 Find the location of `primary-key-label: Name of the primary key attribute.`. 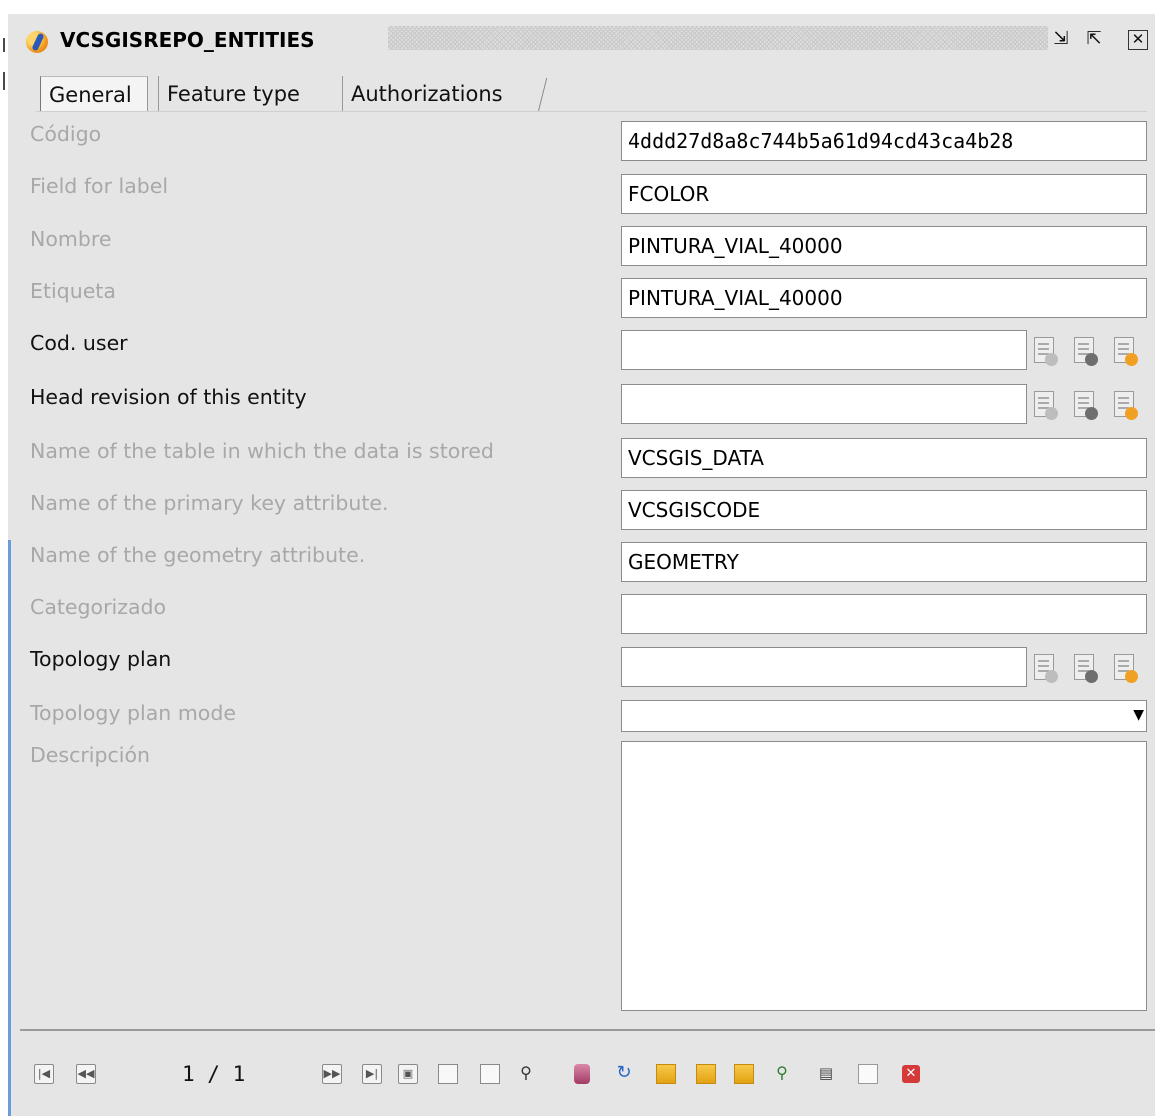

primary-key-label: Name of the primary key attribute. is located at coordinates (209, 503).